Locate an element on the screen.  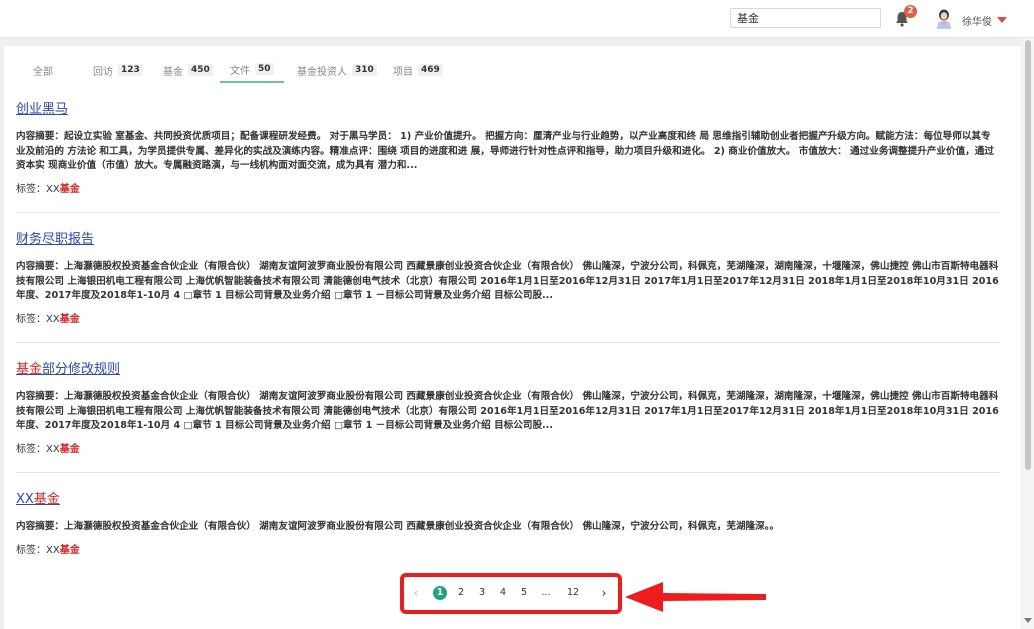
result-title-link: 财务尽职报告 is located at coordinates (55, 237).